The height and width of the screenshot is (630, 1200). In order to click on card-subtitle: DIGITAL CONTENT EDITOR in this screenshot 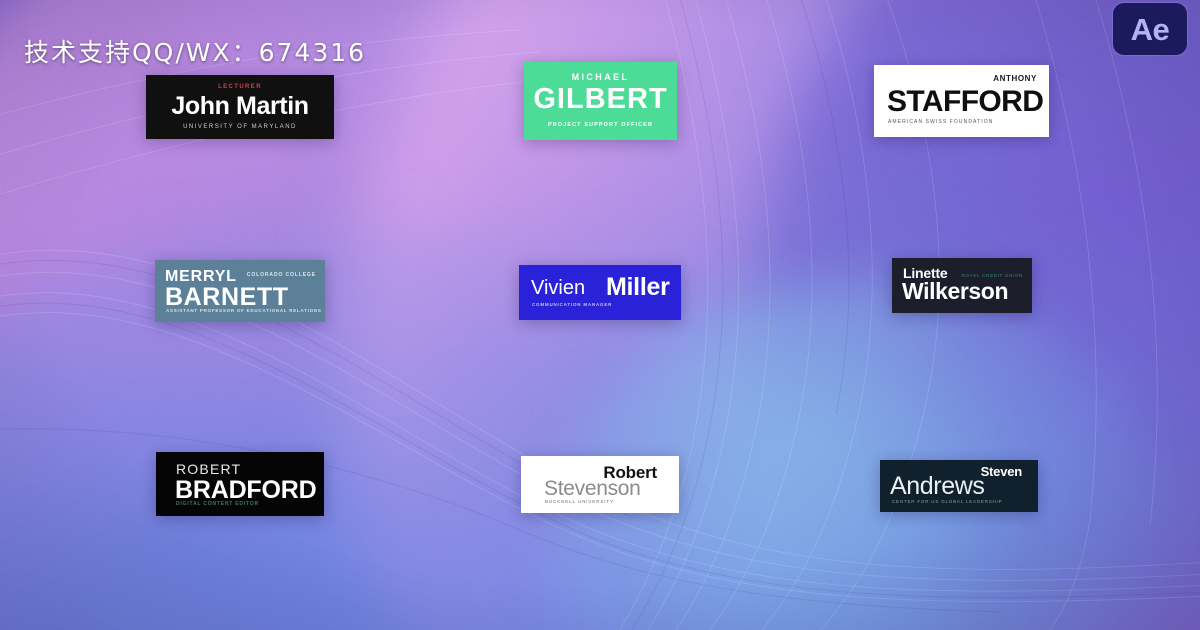, I will do `click(217, 504)`.